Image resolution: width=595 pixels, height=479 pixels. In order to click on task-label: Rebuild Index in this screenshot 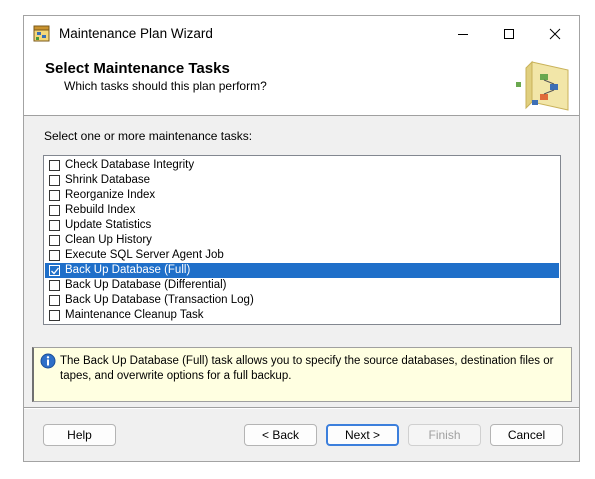, I will do `click(100, 210)`.